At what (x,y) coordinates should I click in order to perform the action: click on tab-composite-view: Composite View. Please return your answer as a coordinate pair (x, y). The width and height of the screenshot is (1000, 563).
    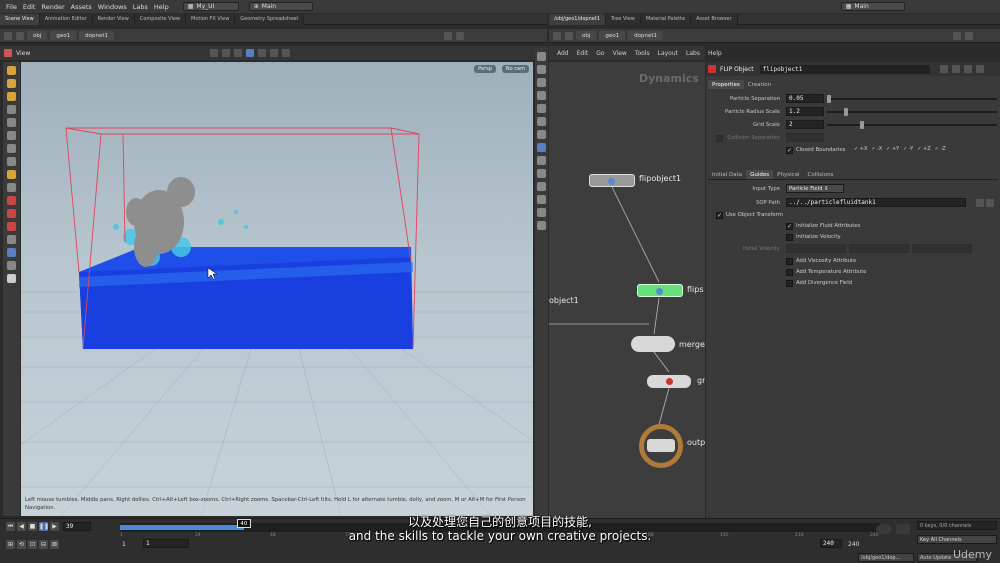
    Looking at the image, I should click on (160, 19).